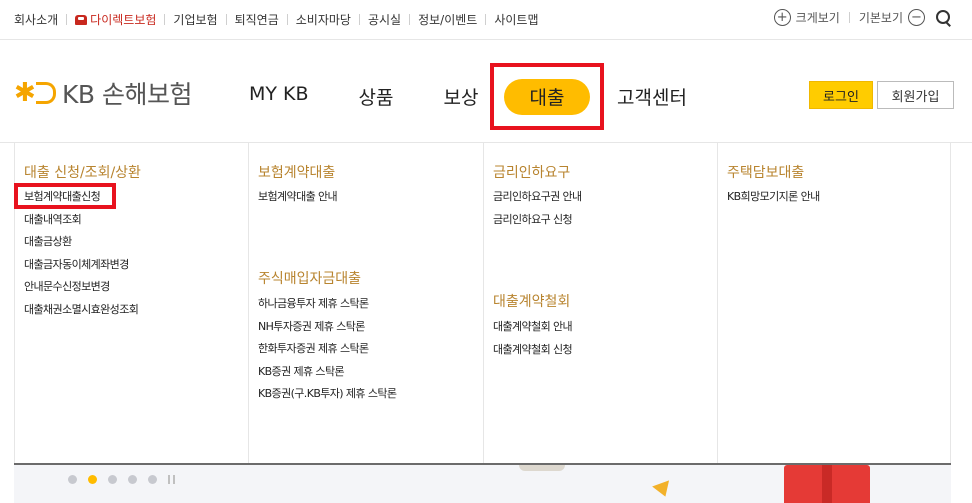 The width and height of the screenshot is (972, 503). Describe the element at coordinates (81, 244) in the screenshot. I see `menu-item: 대출금상환` at that location.